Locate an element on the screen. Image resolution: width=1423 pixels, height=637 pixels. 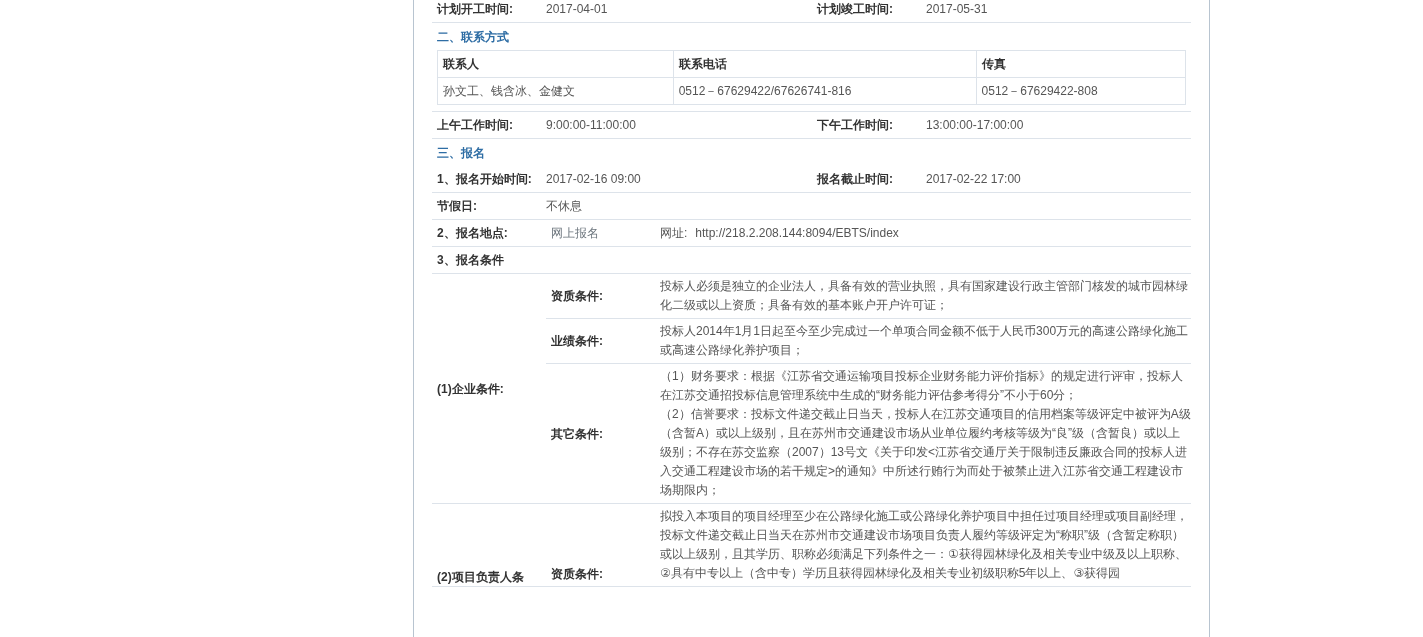
table-cell: 孙文工、钱含冰、金健文 is located at coordinates (555, 91).